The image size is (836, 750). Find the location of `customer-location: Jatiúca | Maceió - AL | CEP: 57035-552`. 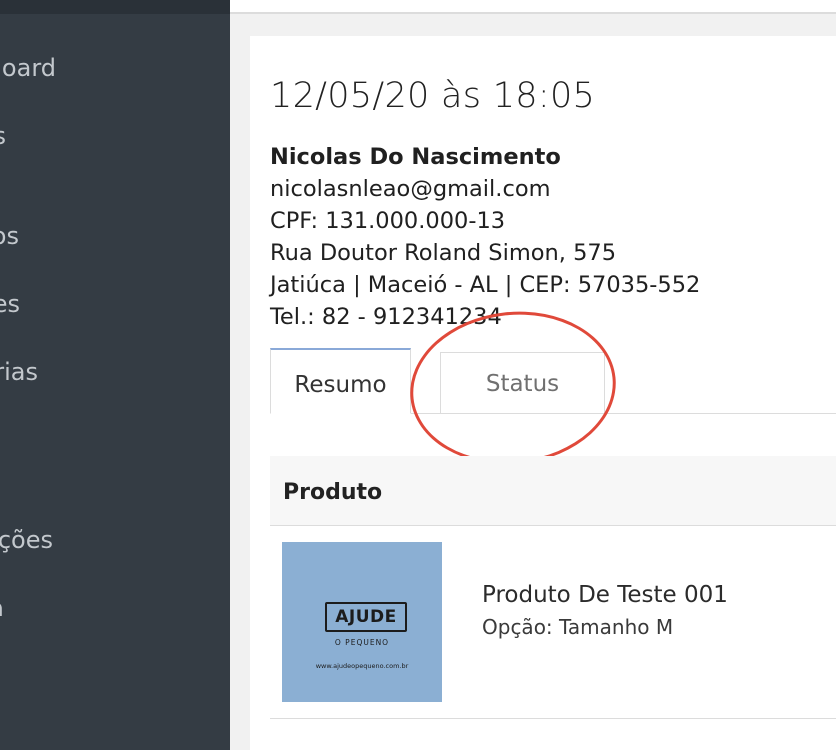

customer-location: Jatiúca | Maceió - AL | CEP: 57035-552 is located at coordinates (485, 285).